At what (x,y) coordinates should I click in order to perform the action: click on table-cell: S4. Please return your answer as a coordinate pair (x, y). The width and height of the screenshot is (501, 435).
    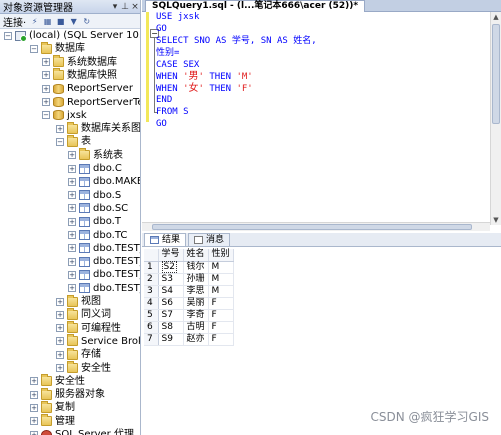
    Looking at the image, I should click on (171, 291).